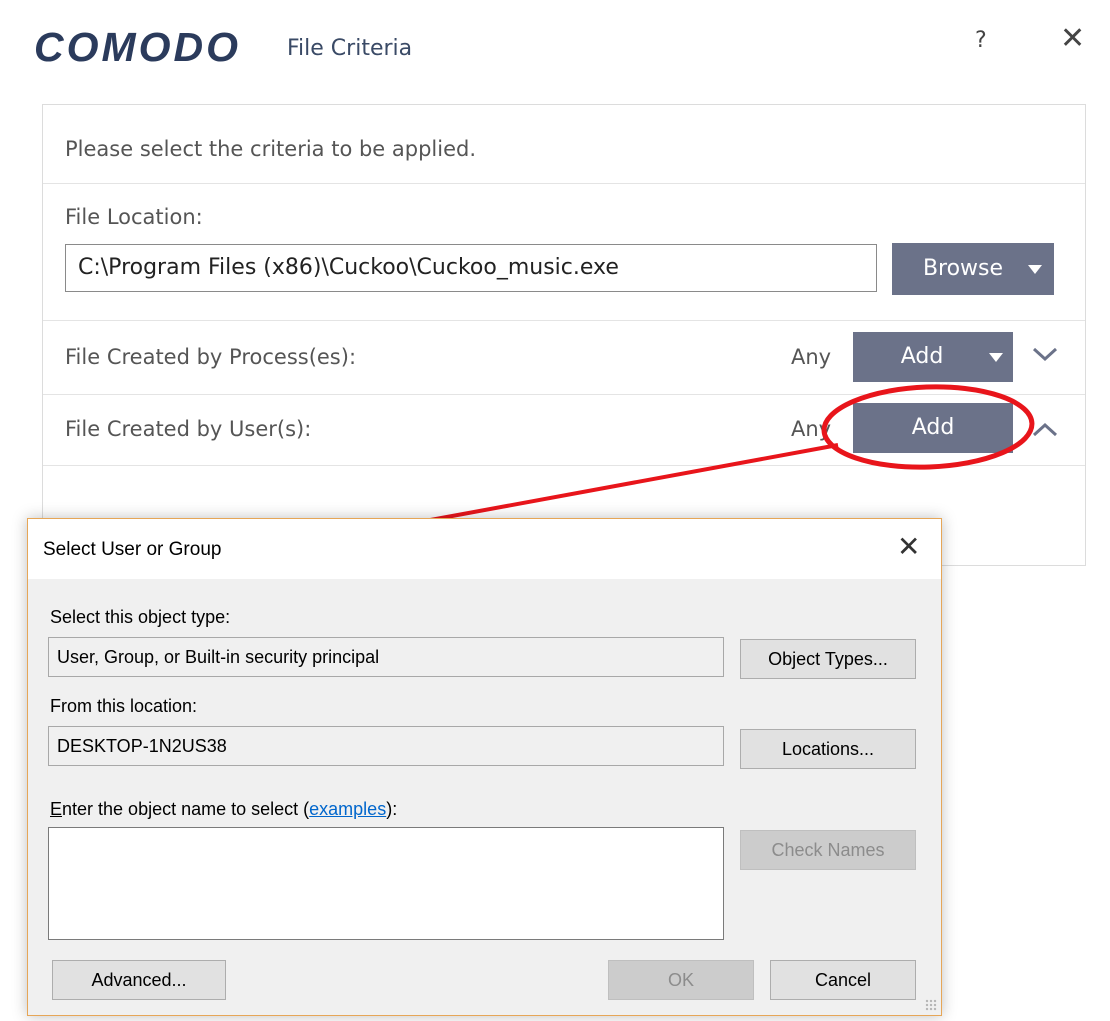  I want to click on enter-object-name-suffix: ):, so click(392, 809).